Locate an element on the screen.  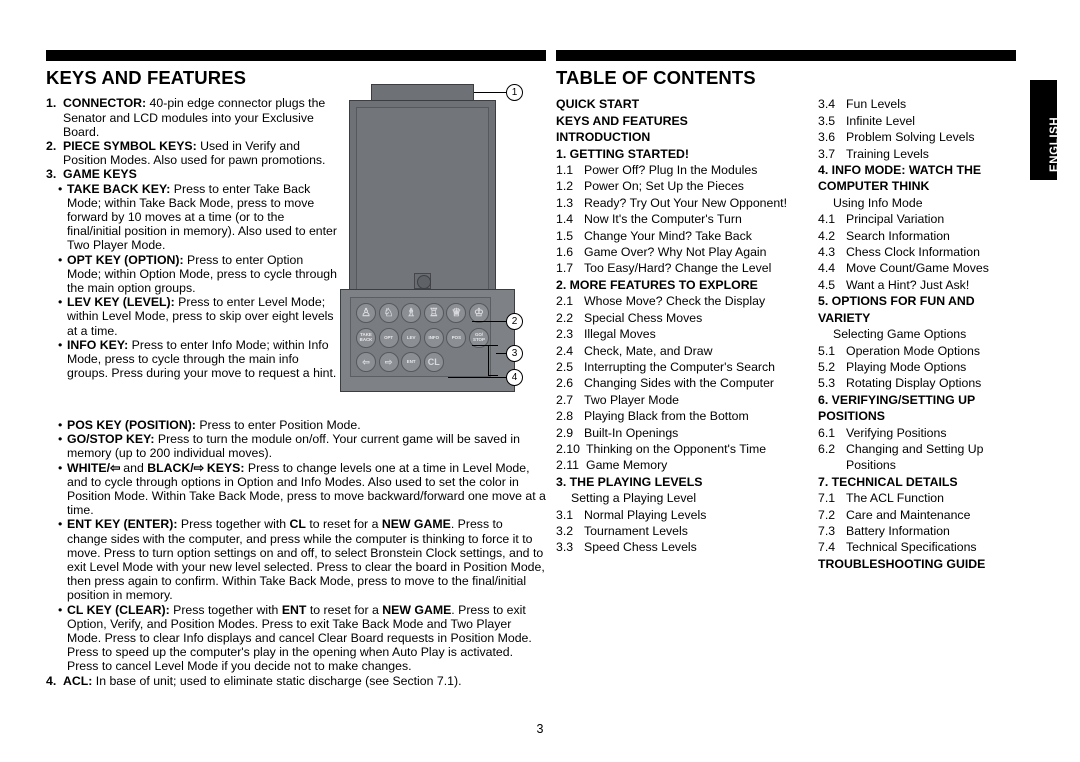
toc-entry: 7.2 Care and Maintenance is located at coordinates (918, 515).